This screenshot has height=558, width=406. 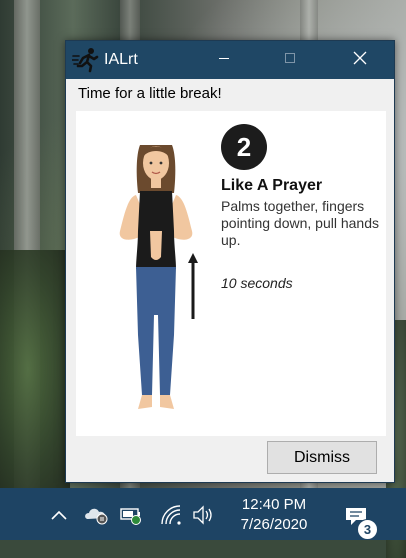 What do you see at coordinates (274, 524) in the screenshot?
I see `clock-date: 7/26/2020` at bounding box center [274, 524].